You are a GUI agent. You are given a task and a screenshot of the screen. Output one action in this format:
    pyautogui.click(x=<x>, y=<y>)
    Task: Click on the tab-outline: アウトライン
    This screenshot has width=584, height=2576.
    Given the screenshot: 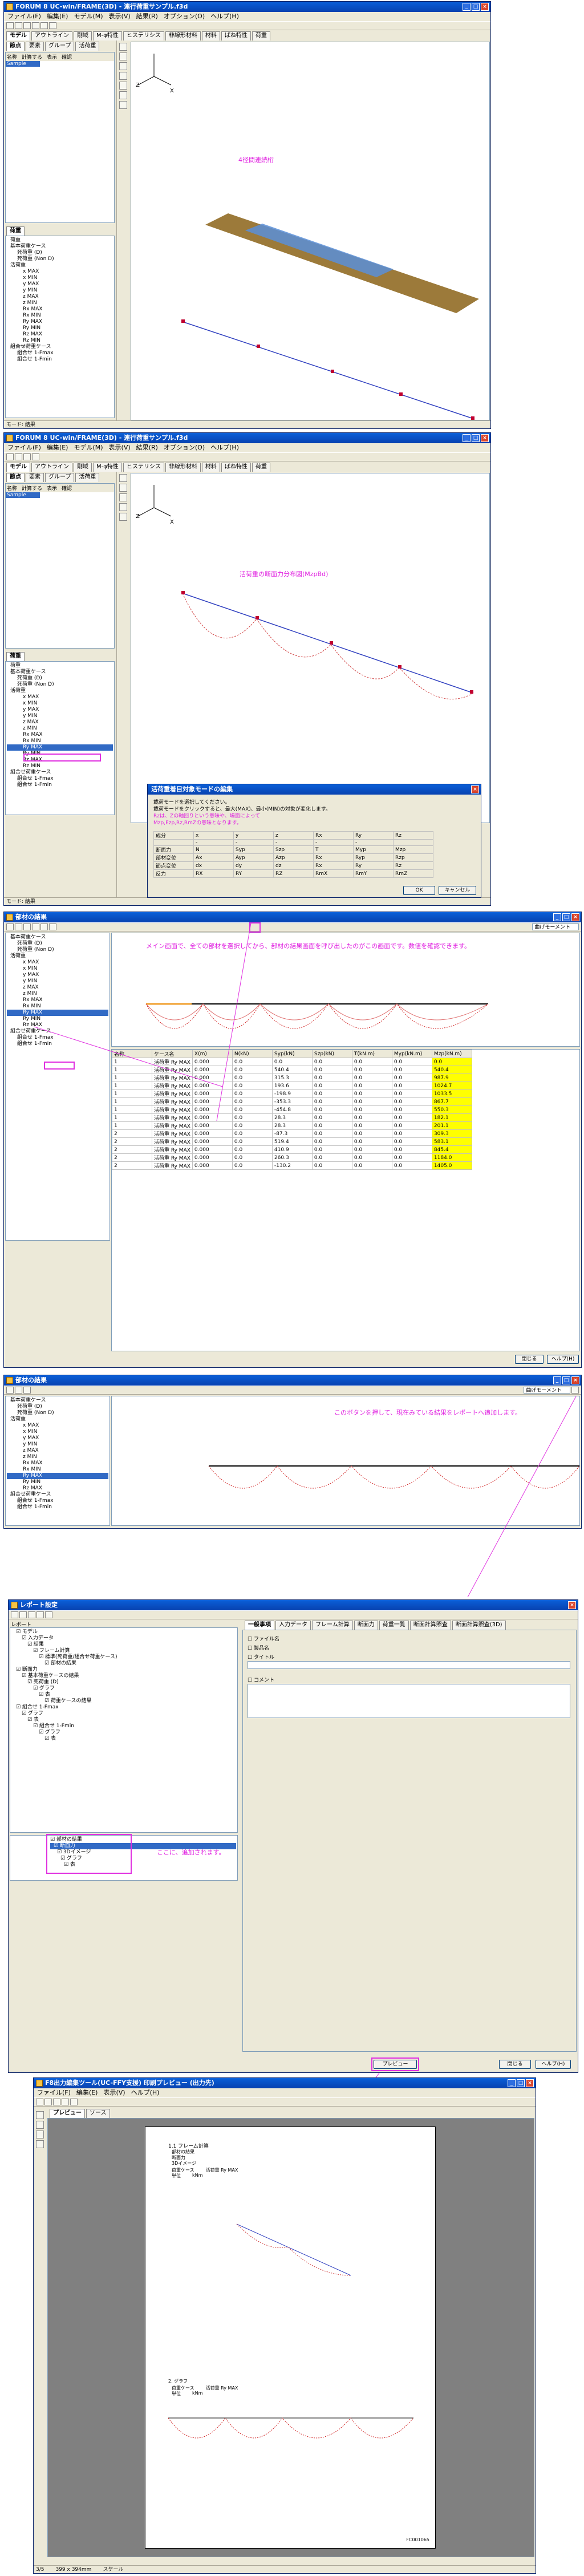 What is the action you would take?
    pyautogui.click(x=51, y=467)
    